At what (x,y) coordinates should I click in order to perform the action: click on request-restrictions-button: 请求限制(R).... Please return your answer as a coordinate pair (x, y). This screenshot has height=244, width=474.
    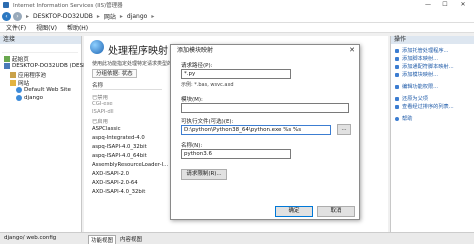
    Looking at the image, I should click on (204, 174).